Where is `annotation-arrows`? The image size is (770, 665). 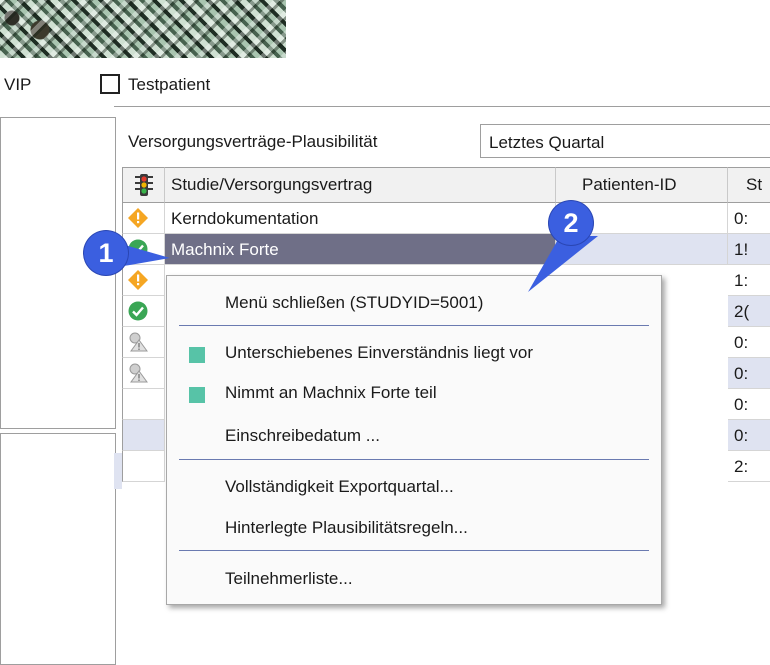 annotation-arrows is located at coordinates (358, 264).